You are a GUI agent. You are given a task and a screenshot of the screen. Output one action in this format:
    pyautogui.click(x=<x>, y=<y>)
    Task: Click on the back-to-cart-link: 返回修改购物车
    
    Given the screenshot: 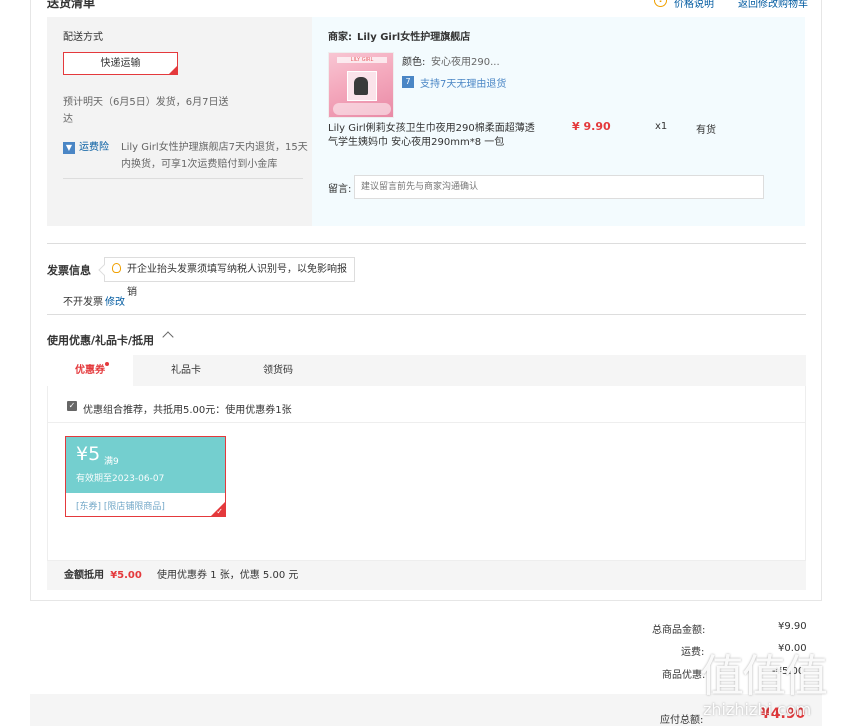 What is the action you would take?
    pyautogui.click(x=773, y=5)
    